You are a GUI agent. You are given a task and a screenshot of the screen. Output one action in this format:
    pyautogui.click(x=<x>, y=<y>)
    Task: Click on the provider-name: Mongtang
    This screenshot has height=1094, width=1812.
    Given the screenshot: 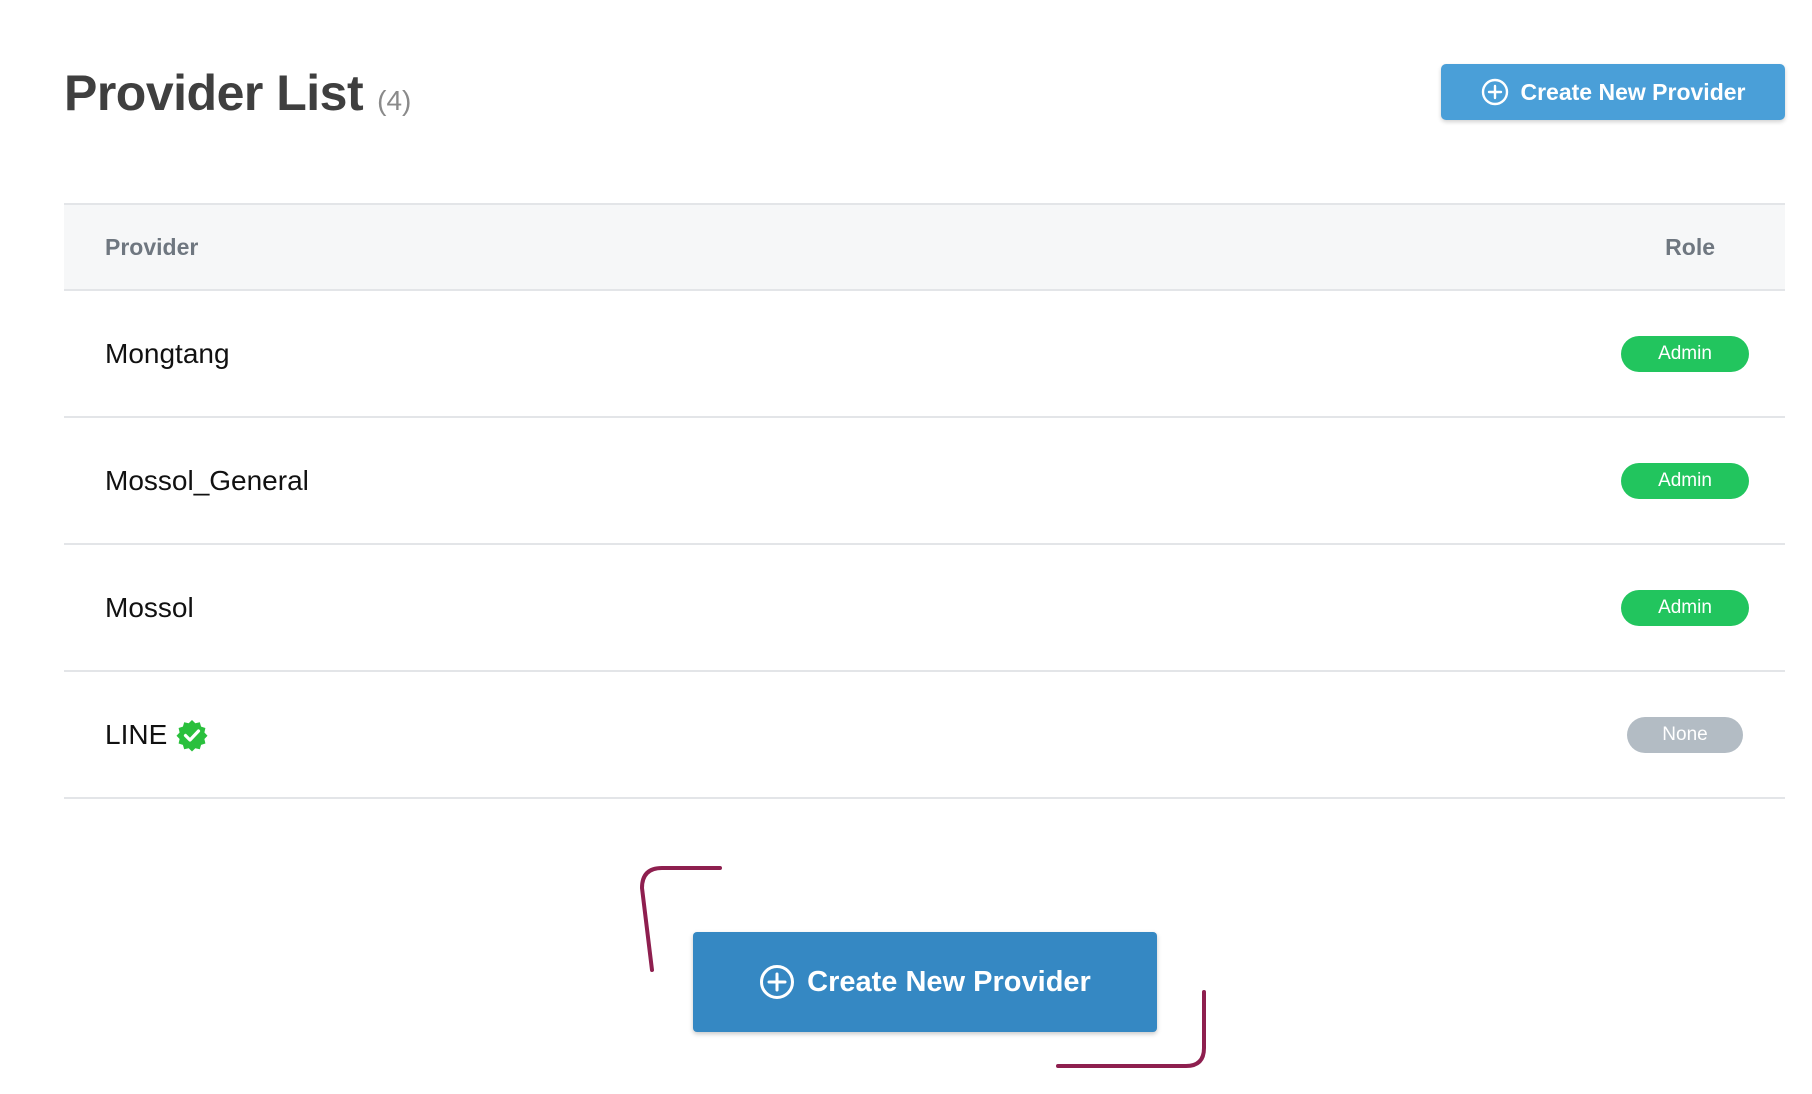 What is the action you would take?
    pyautogui.click(x=167, y=354)
    